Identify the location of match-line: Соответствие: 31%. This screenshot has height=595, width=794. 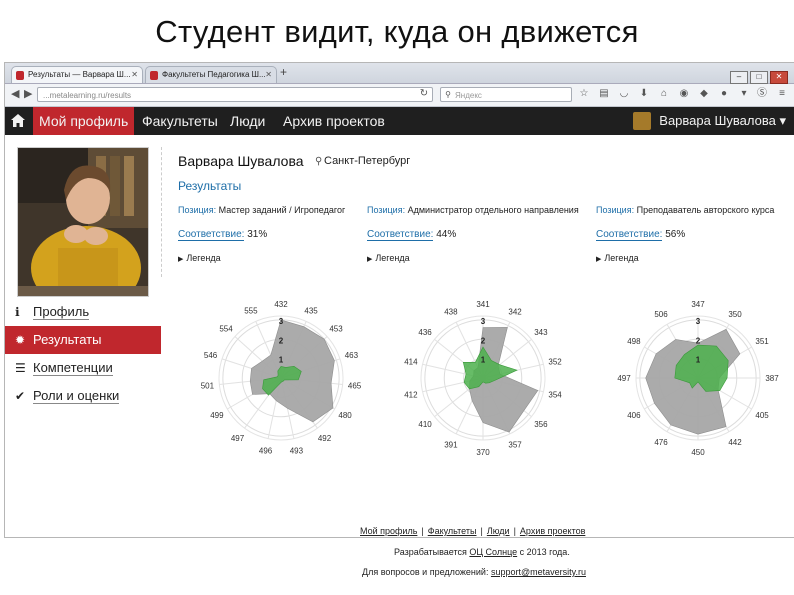
(261, 235).